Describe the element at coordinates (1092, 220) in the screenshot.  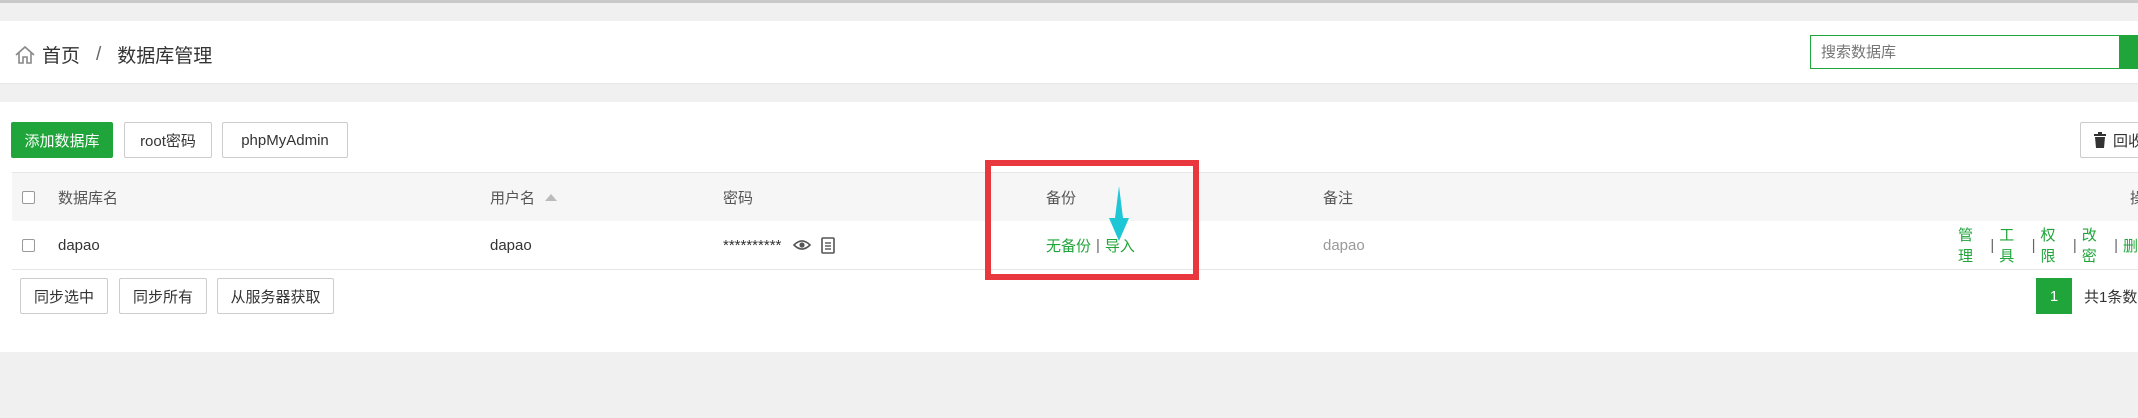
I see `highlight-box` at that location.